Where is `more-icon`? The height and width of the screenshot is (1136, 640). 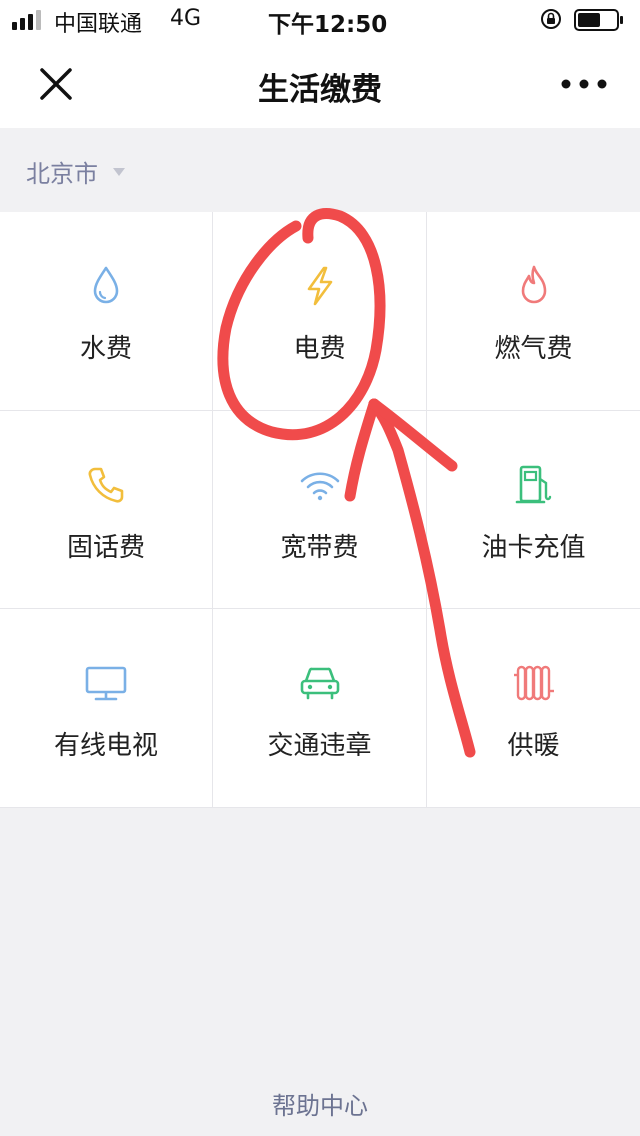
more-icon is located at coordinates (584, 84).